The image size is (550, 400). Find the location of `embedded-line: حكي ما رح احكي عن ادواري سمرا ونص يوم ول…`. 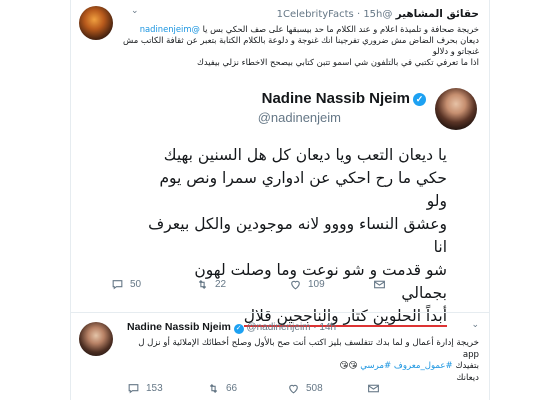

embedded-line: حكي ما رح احكي عن ادواري سمرا ونص يوم ول… is located at coordinates (303, 189).